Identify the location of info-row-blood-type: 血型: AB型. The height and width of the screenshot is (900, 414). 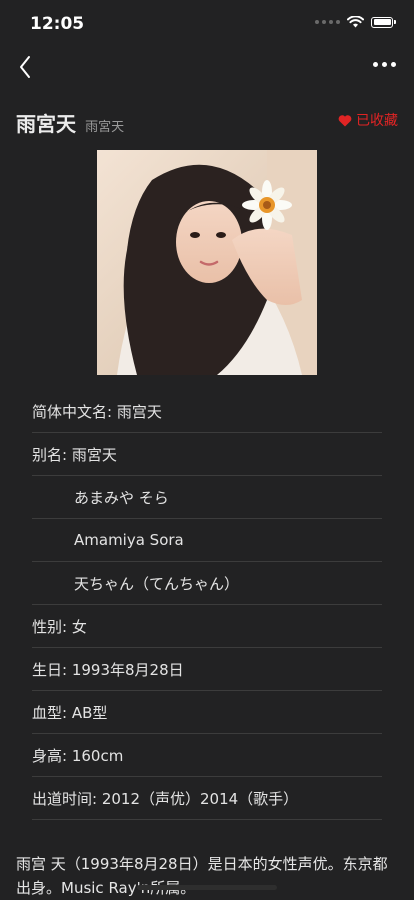
(207, 712).